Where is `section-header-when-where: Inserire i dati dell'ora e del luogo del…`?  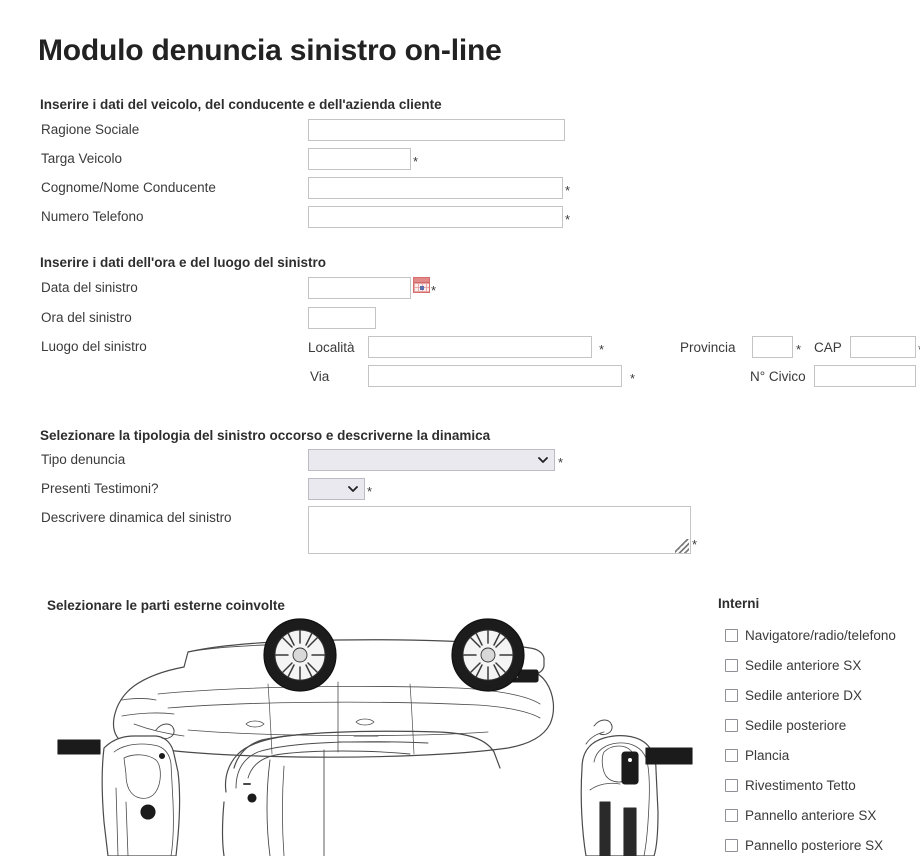 section-header-when-where: Inserire i dati dell'ora e del luogo del… is located at coordinates (183, 262).